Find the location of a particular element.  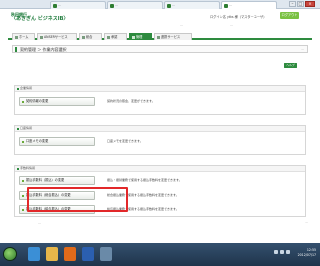

section-heading: 口座情報 is located at coordinates (160, 129).